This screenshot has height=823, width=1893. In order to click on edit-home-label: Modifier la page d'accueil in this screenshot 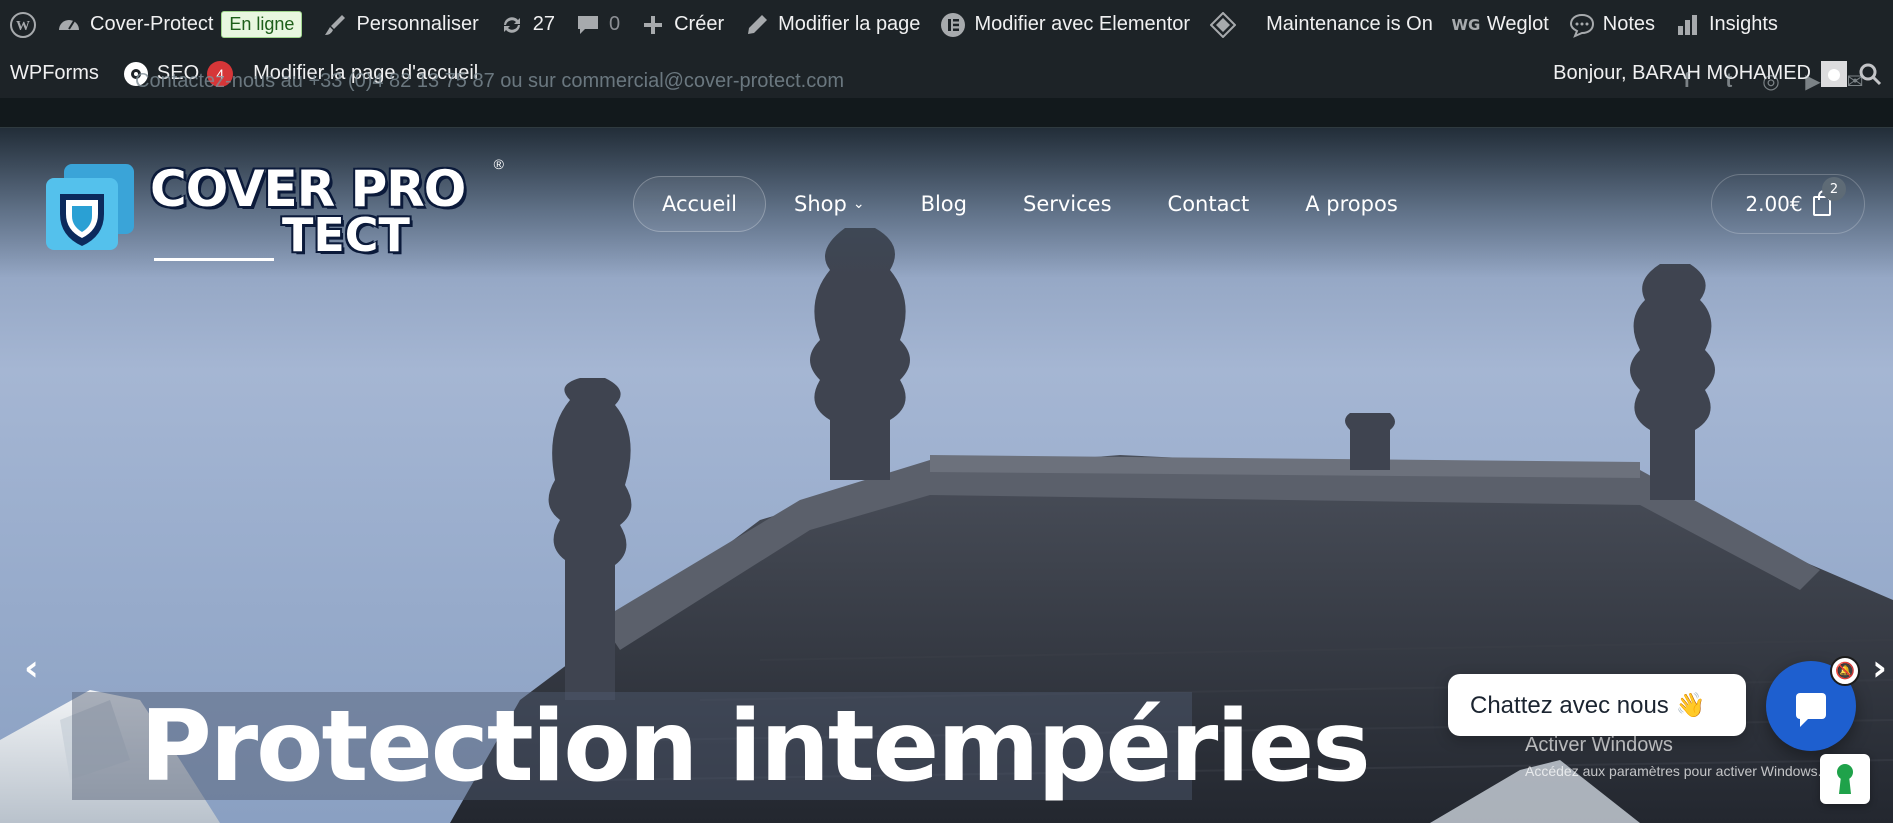, I will do `click(366, 73)`.